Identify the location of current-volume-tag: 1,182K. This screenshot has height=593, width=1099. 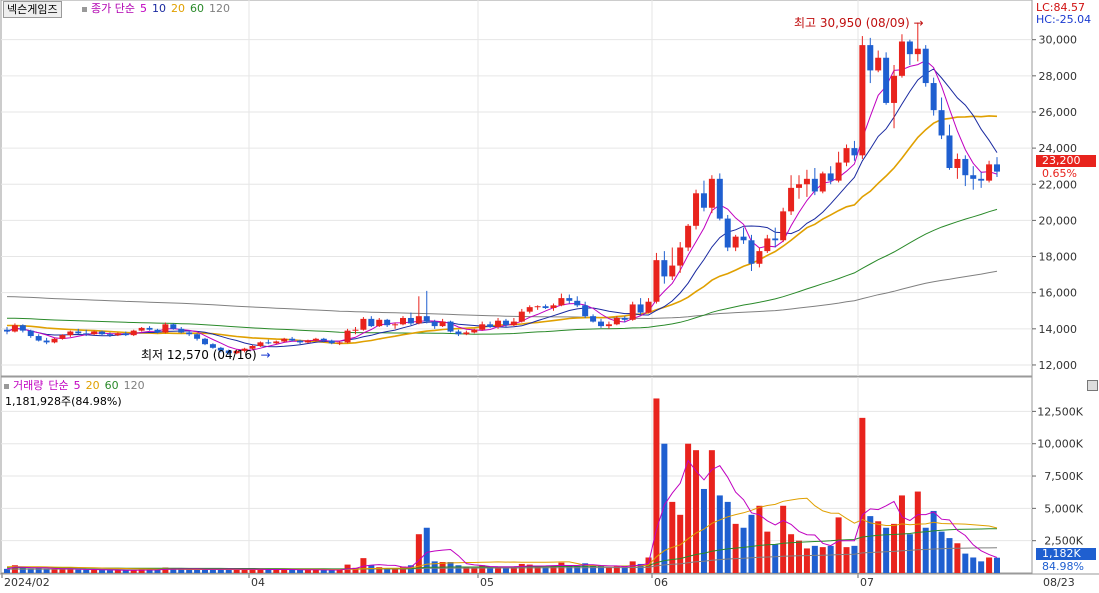
(1066, 553).